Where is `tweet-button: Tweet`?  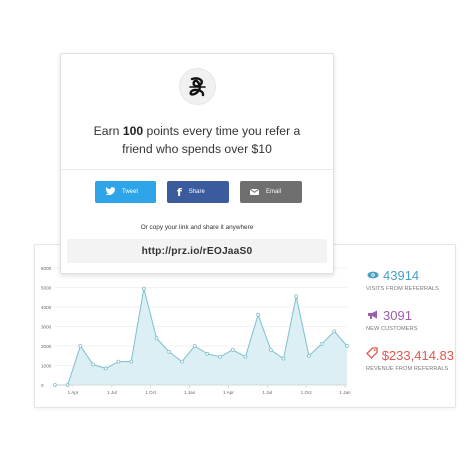
tweet-button: Tweet is located at coordinates (125, 192).